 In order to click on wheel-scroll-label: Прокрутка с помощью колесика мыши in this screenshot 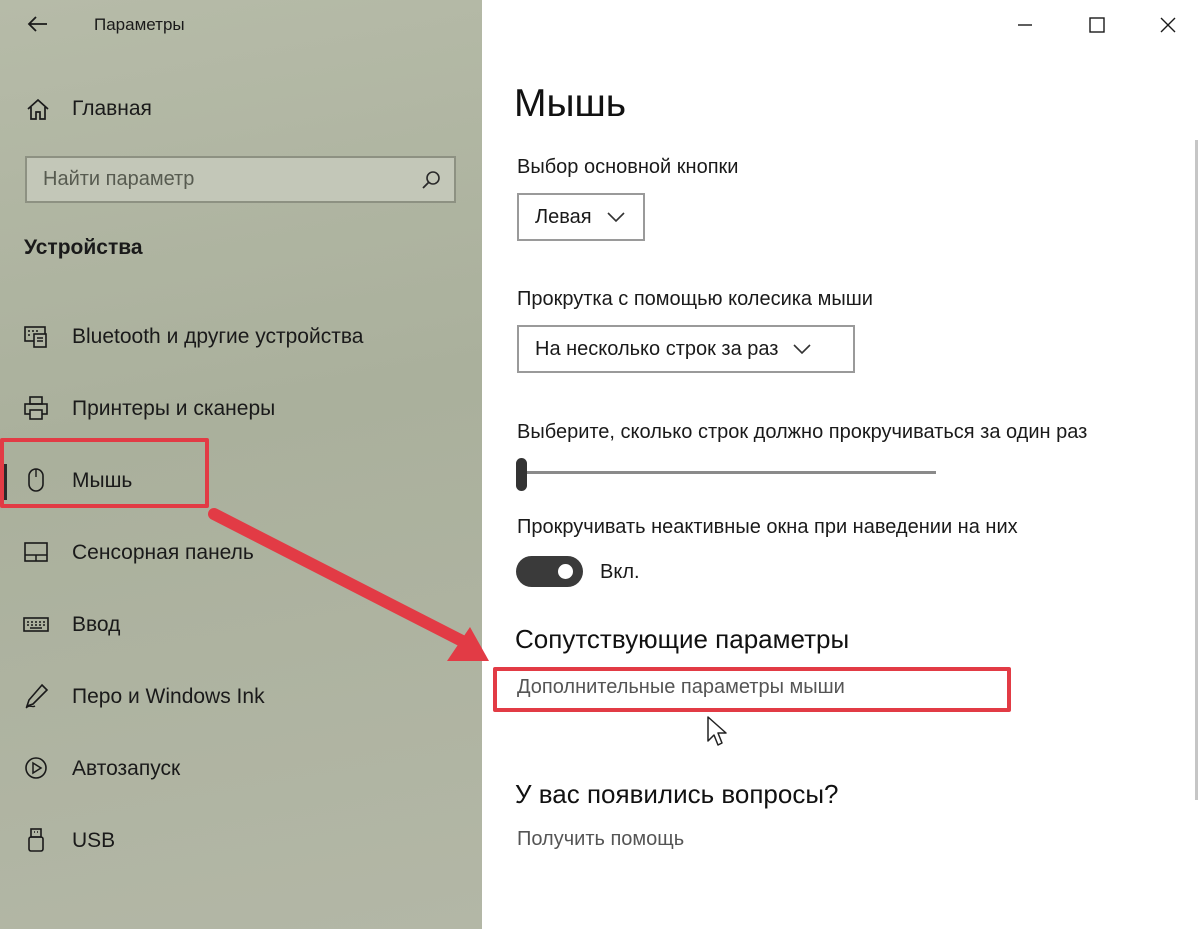, I will do `click(695, 299)`.